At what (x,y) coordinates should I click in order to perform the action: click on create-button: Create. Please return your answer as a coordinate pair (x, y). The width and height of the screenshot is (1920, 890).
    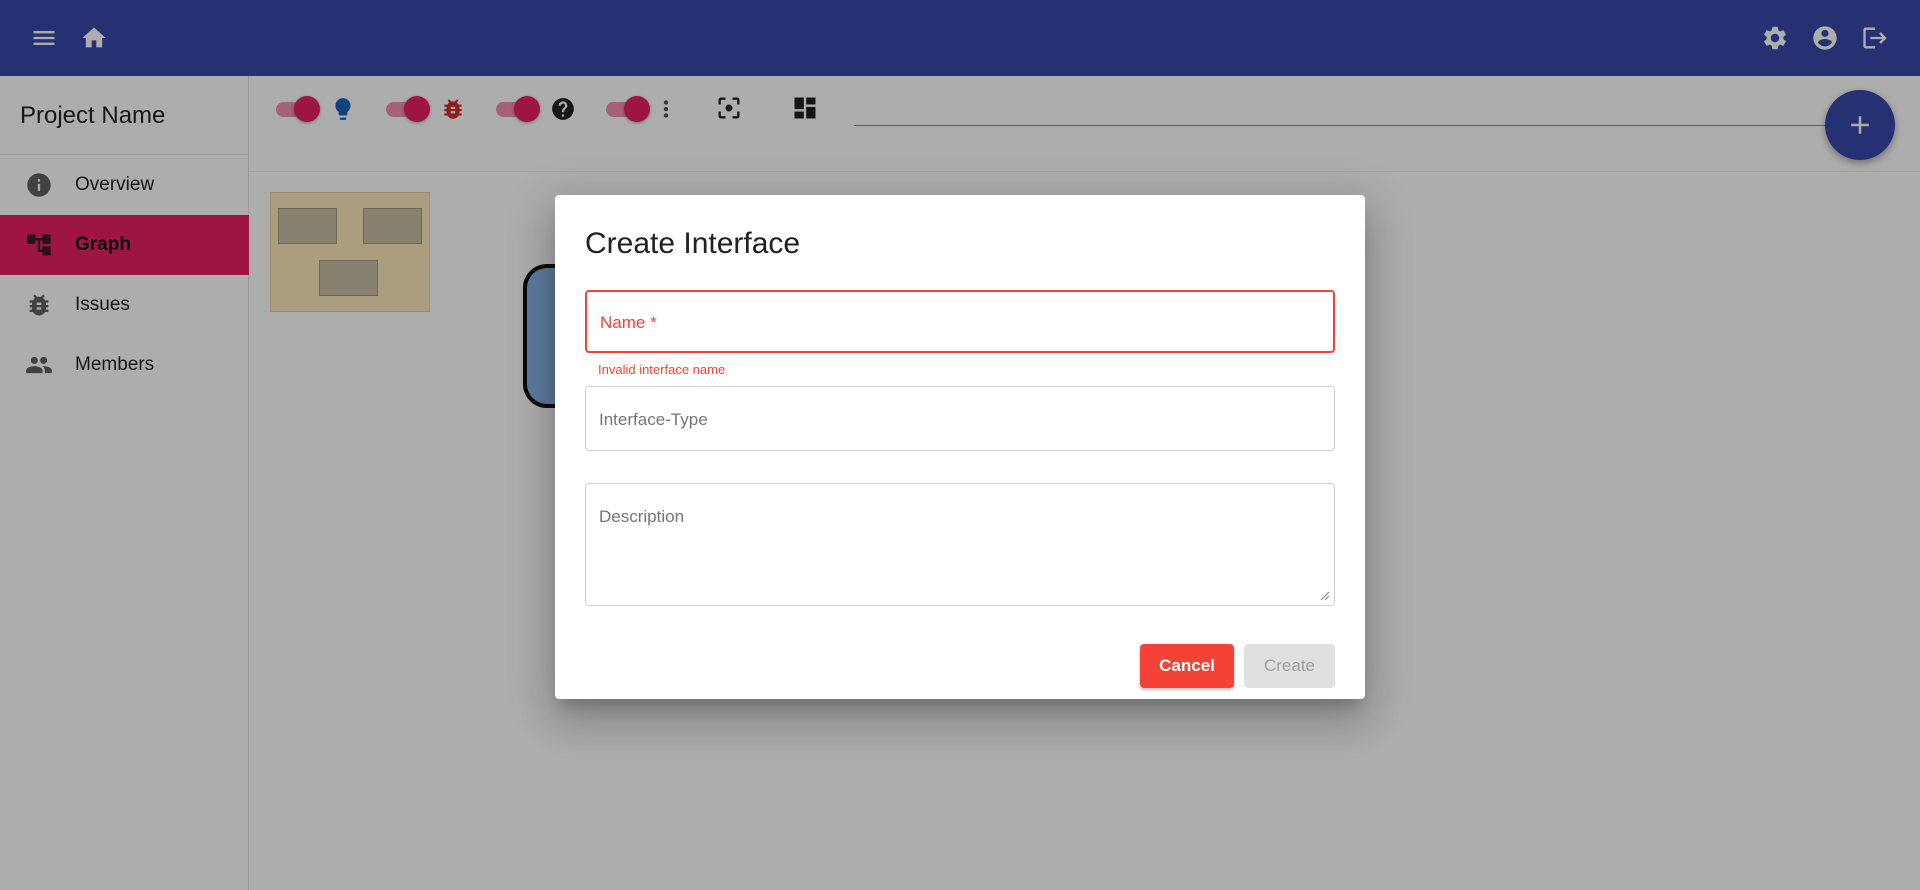
    Looking at the image, I should click on (1289, 666).